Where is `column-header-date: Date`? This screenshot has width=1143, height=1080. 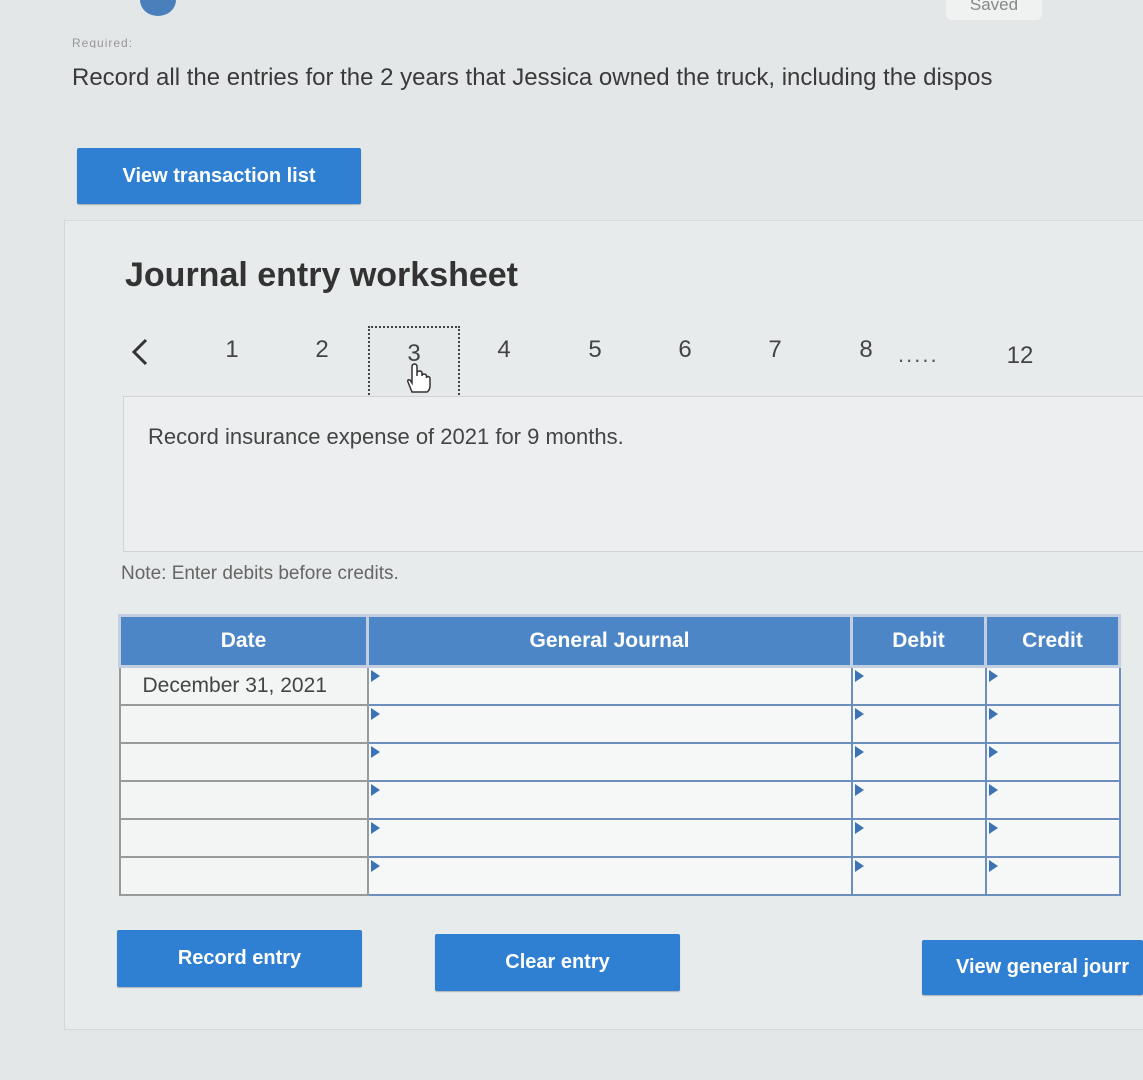 column-header-date: Date is located at coordinates (243, 641).